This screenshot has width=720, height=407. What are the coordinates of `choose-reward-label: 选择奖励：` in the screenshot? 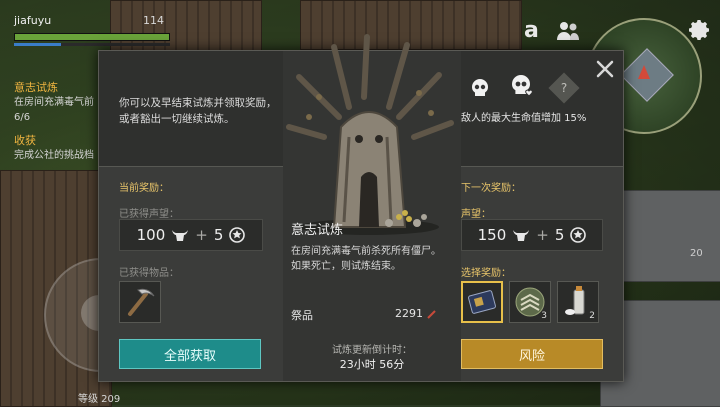 It's located at (486, 273).